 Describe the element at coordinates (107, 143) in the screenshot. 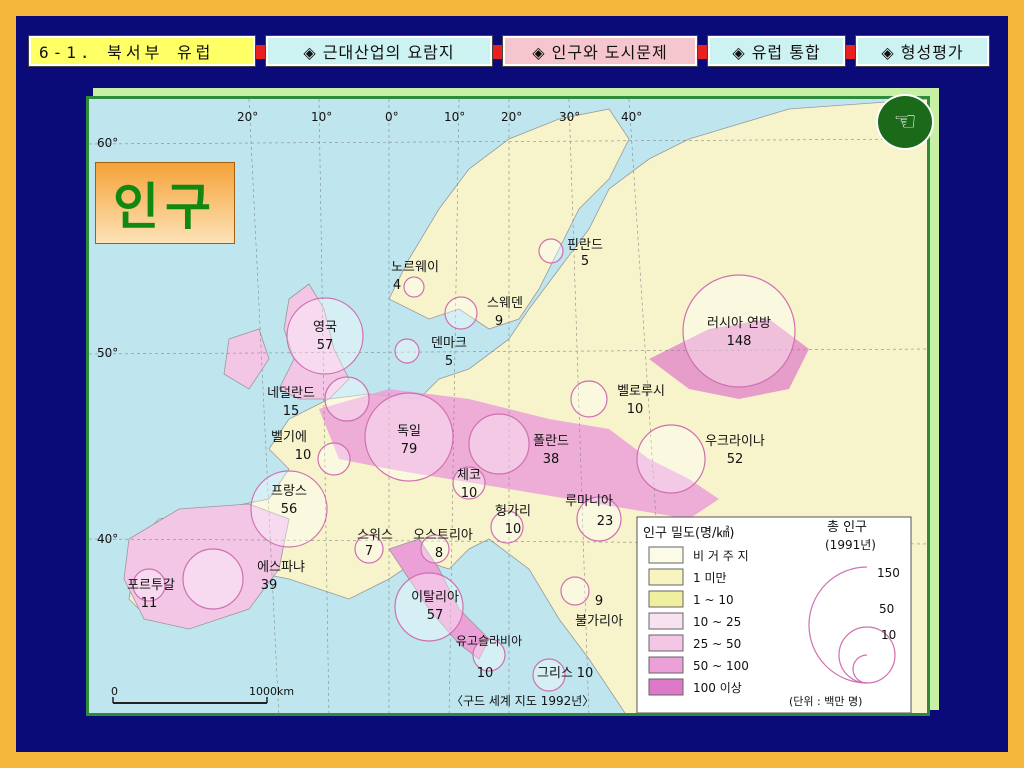

I see `lat-label: 60°` at that location.